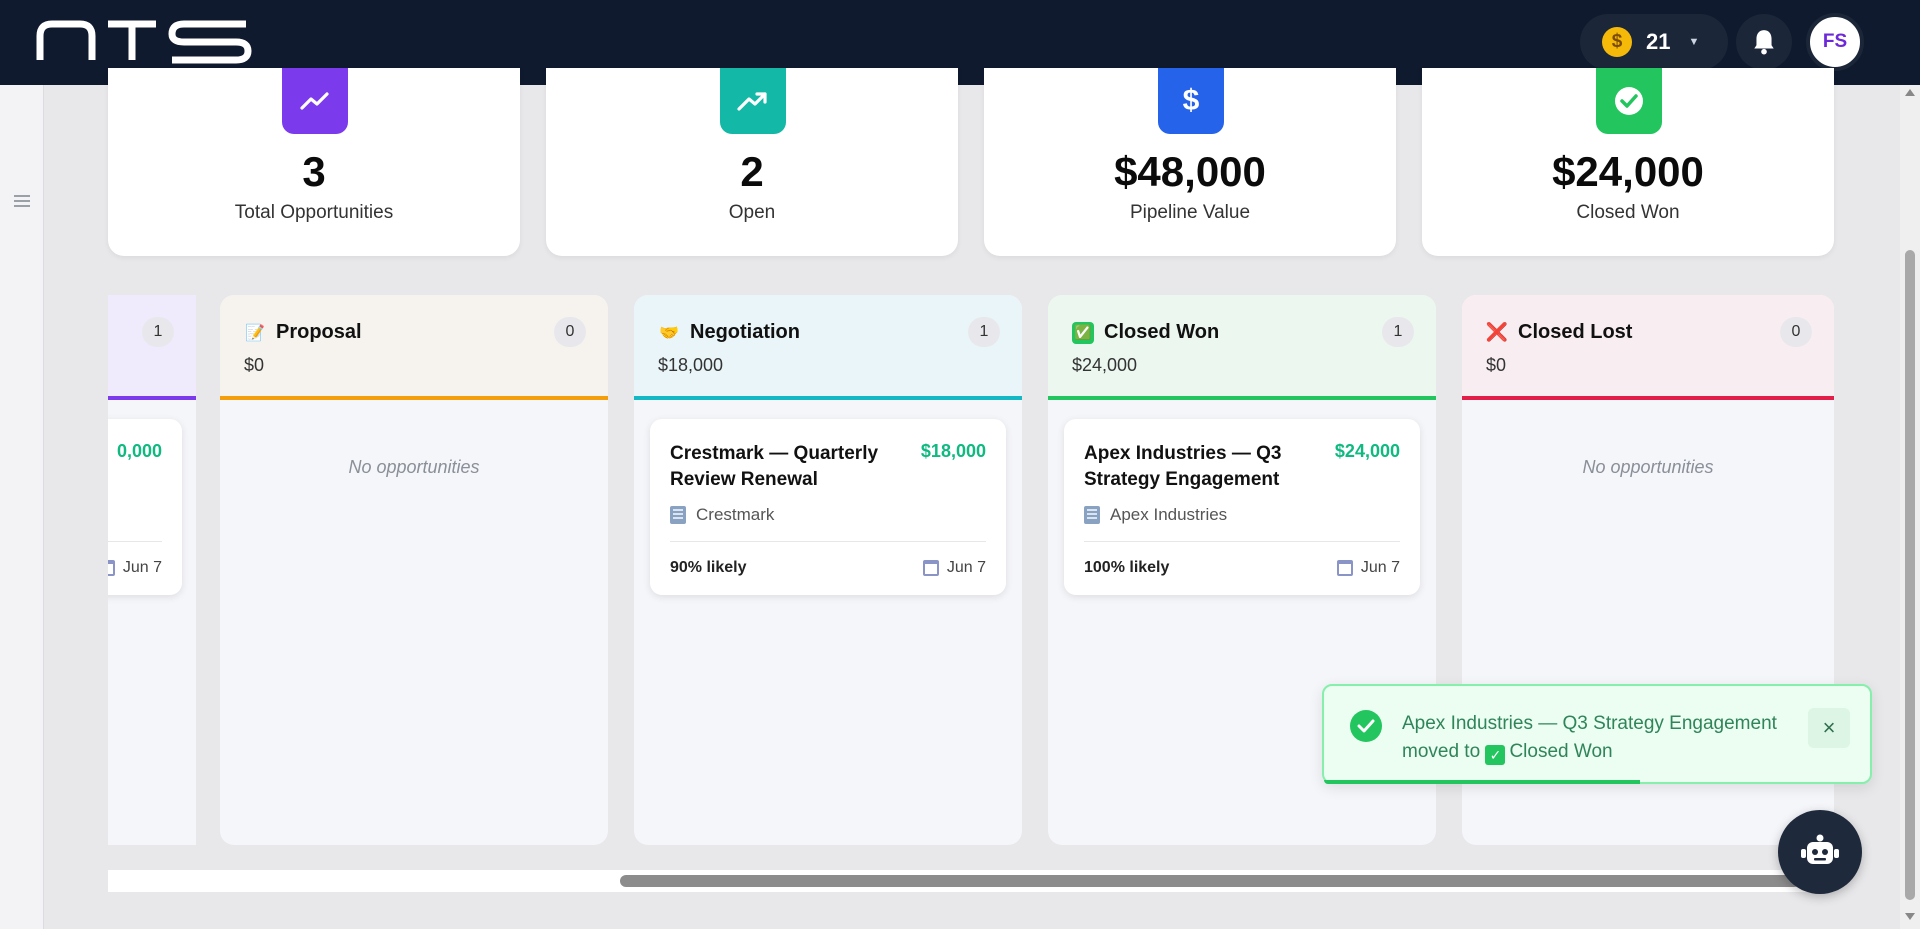 This screenshot has width=1920, height=929. I want to click on stat-value: $24,000, so click(1628, 171).